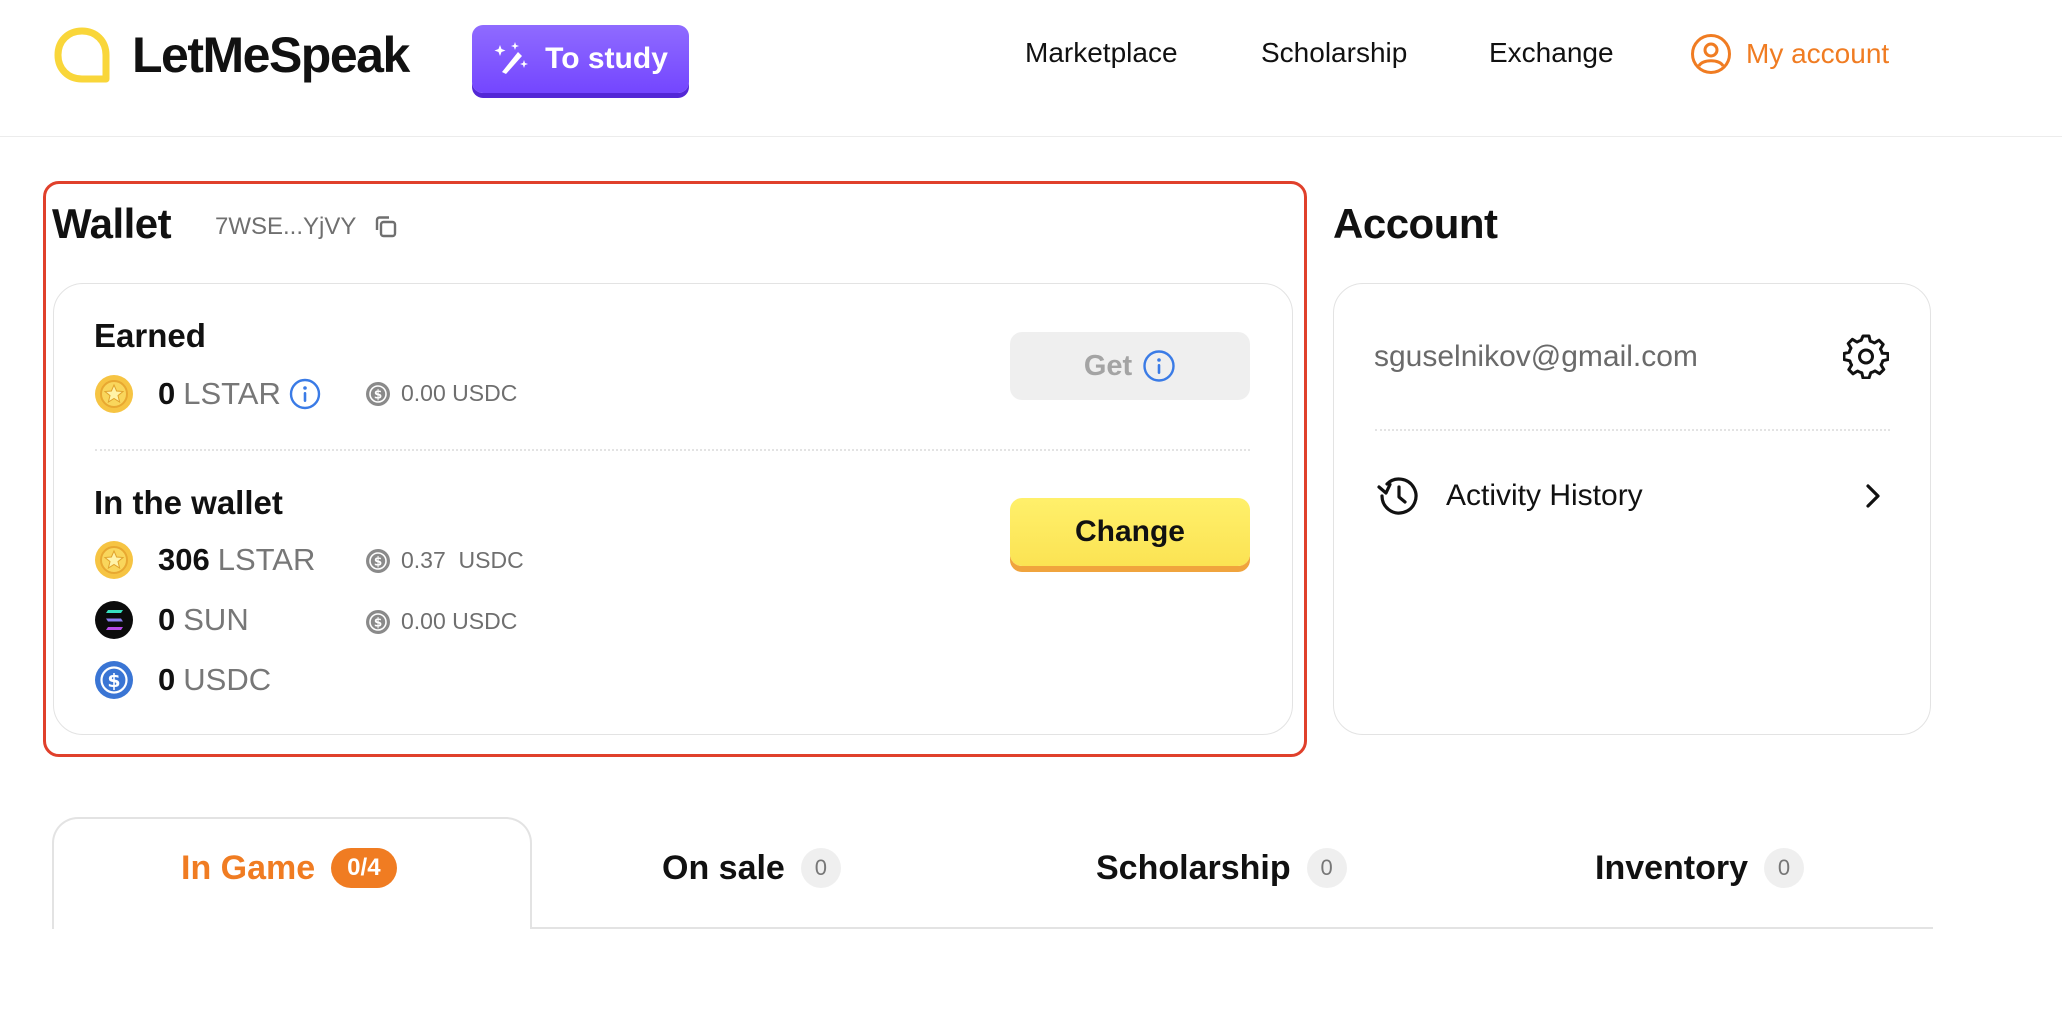 The image size is (2062, 1032). What do you see at coordinates (248, 867) in the screenshot?
I see `tab-in-game-label: In Game` at bounding box center [248, 867].